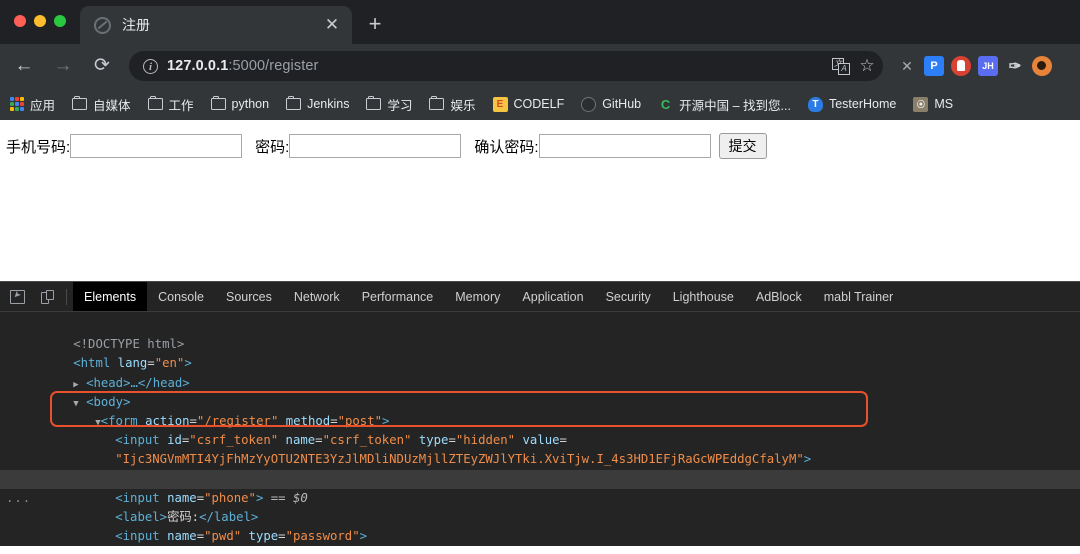  Describe the element at coordinates (375, 146) in the screenshot. I see `password-input` at that location.